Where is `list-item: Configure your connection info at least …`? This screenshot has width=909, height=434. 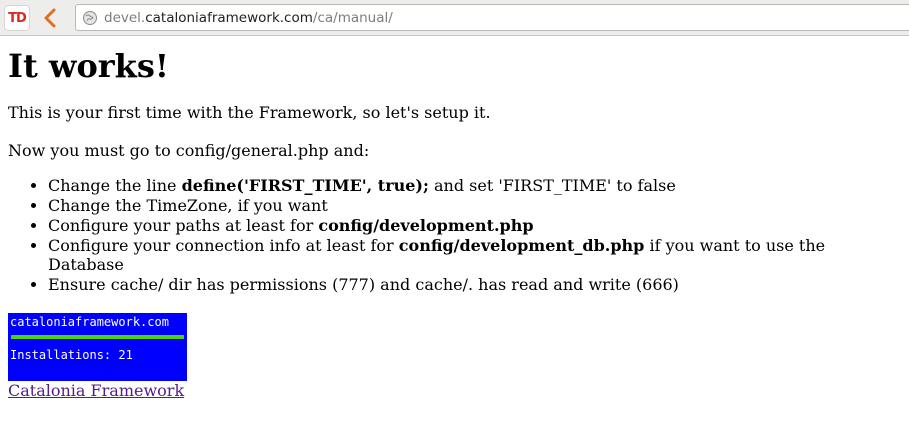
list-item: Configure your connection info at least … is located at coordinates (474, 255).